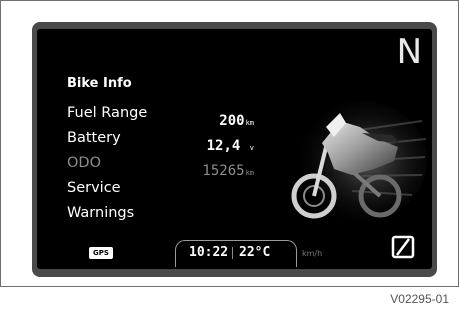 The height and width of the screenshot is (311, 459). I want to click on clock-time: 10:22, so click(209, 252).